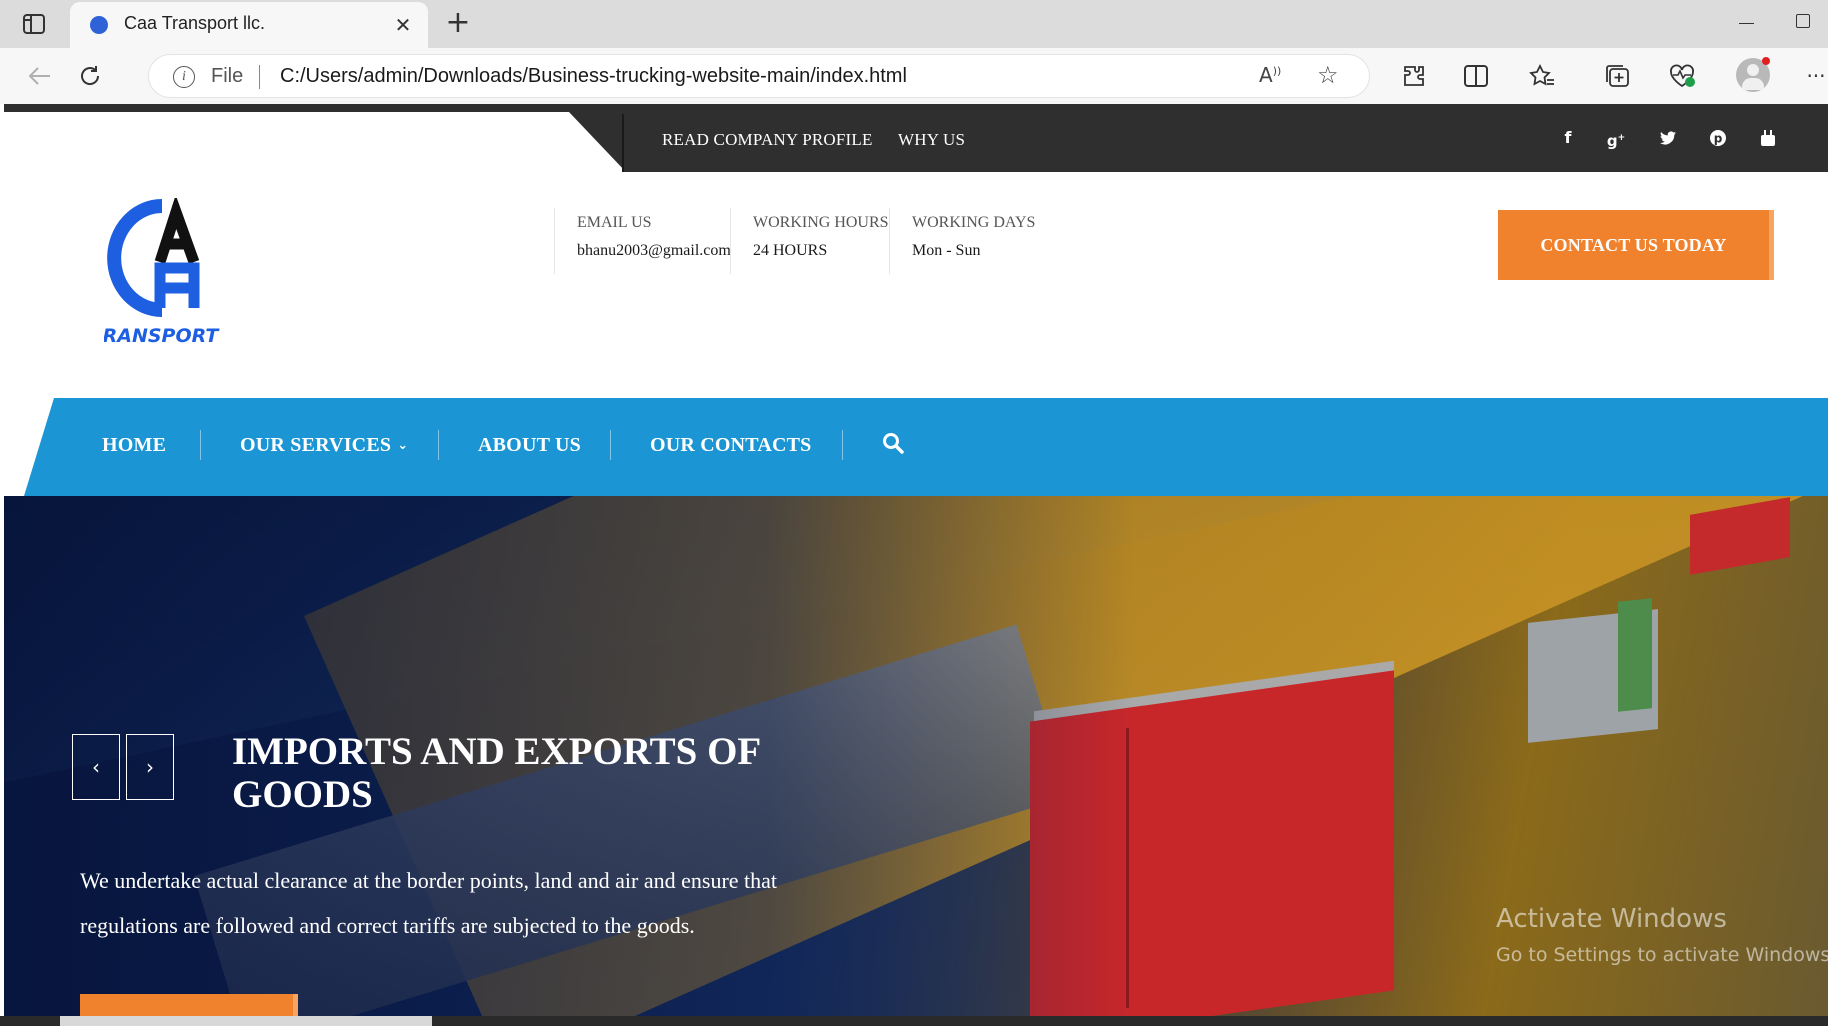 The width and height of the screenshot is (1828, 1026). What do you see at coordinates (162, 336) in the screenshot?
I see `logo-text: TRANSPORT` at bounding box center [162, 336].